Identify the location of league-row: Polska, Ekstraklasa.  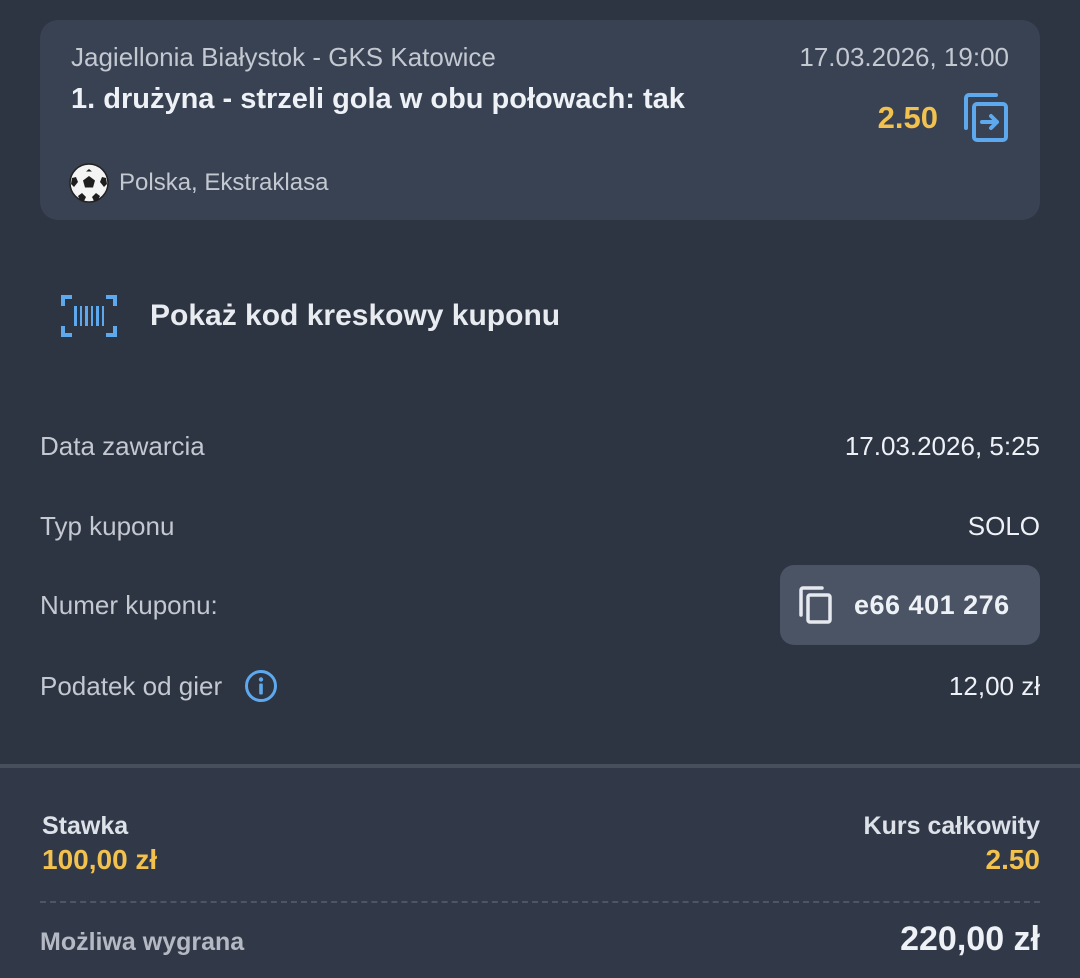
(198, 183).